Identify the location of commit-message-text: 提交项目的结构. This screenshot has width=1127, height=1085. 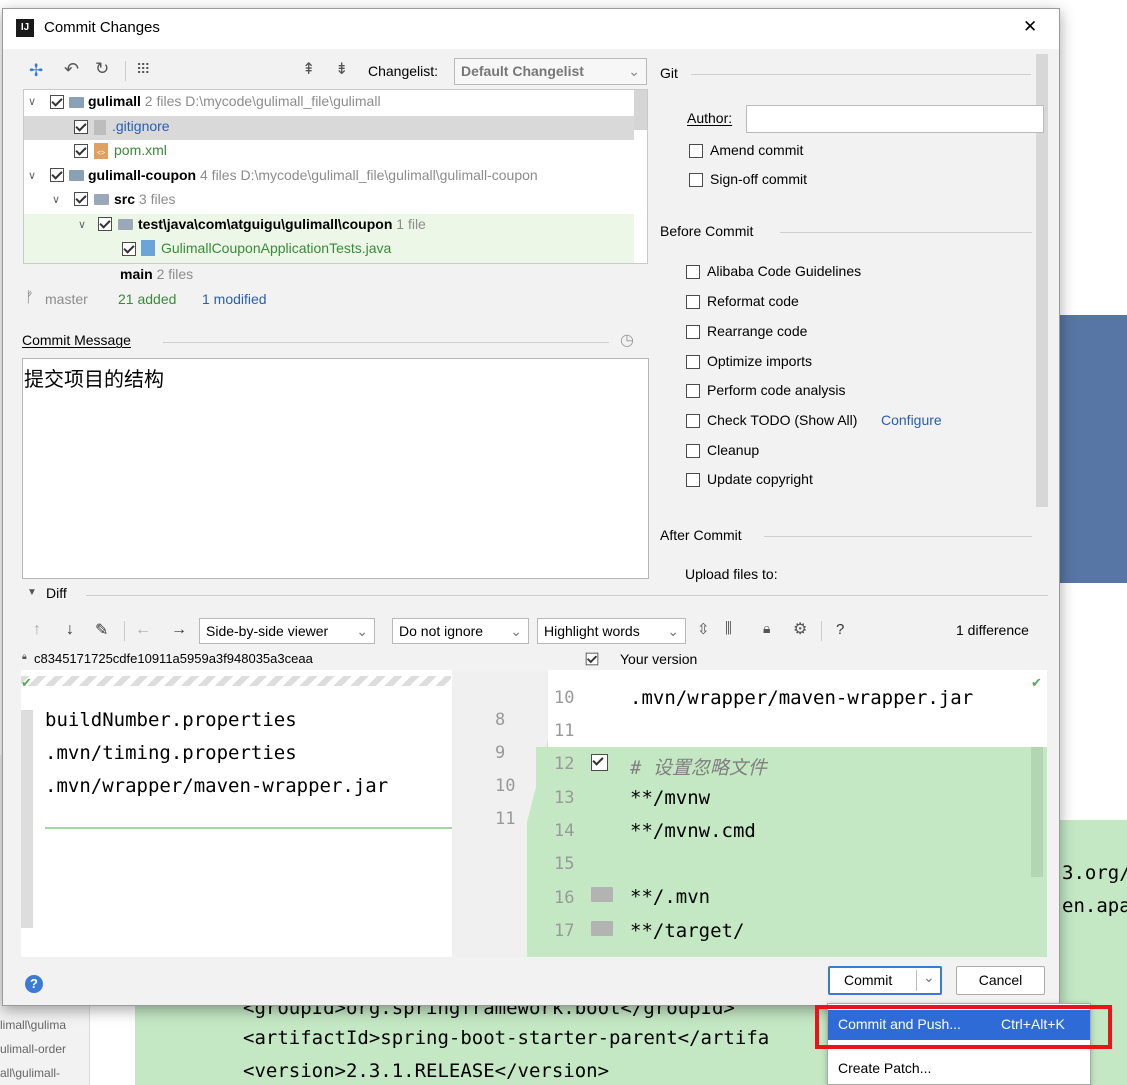
(94, 379).